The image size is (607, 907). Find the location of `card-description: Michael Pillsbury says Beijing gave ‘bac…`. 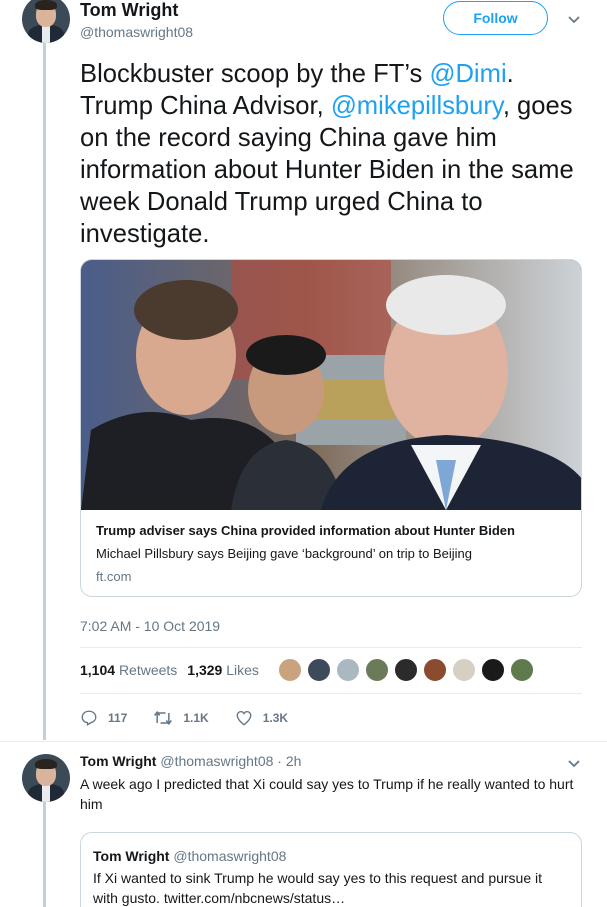

card-description: Michael Pillsbury says Beijing gave ‘bac… is located at coordinates (284, 553).